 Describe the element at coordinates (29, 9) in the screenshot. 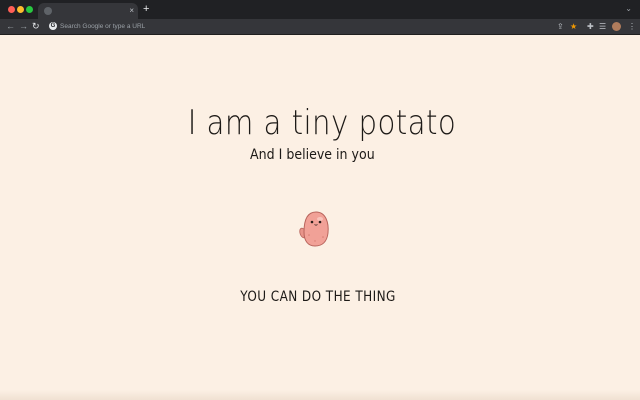

I see `window-maximize-button` at that location.